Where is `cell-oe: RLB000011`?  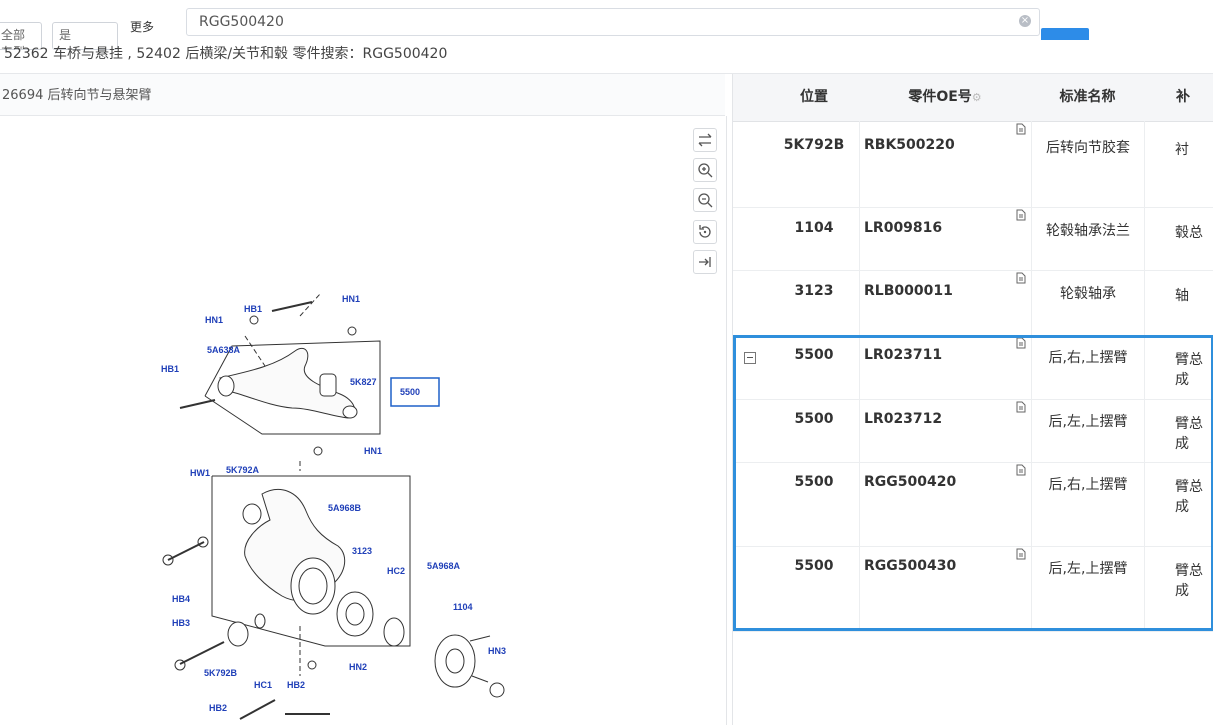 cell-oe: RLB000011 is located at coordinates (945, 302).